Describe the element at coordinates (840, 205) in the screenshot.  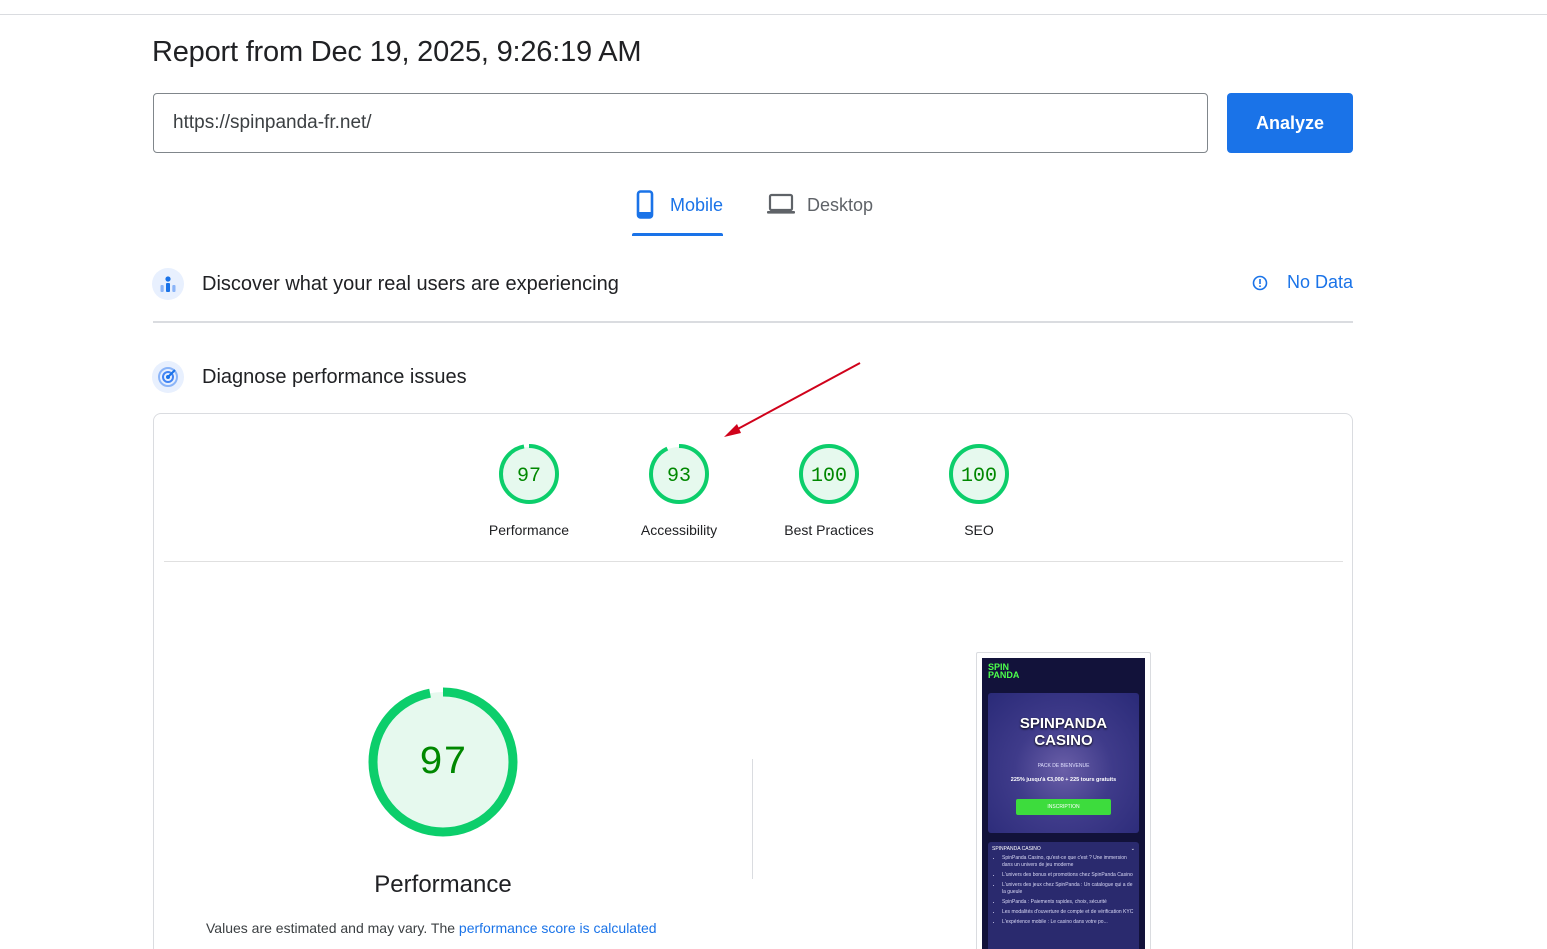
I see `tab-desktop-label: Desktop` at that location.